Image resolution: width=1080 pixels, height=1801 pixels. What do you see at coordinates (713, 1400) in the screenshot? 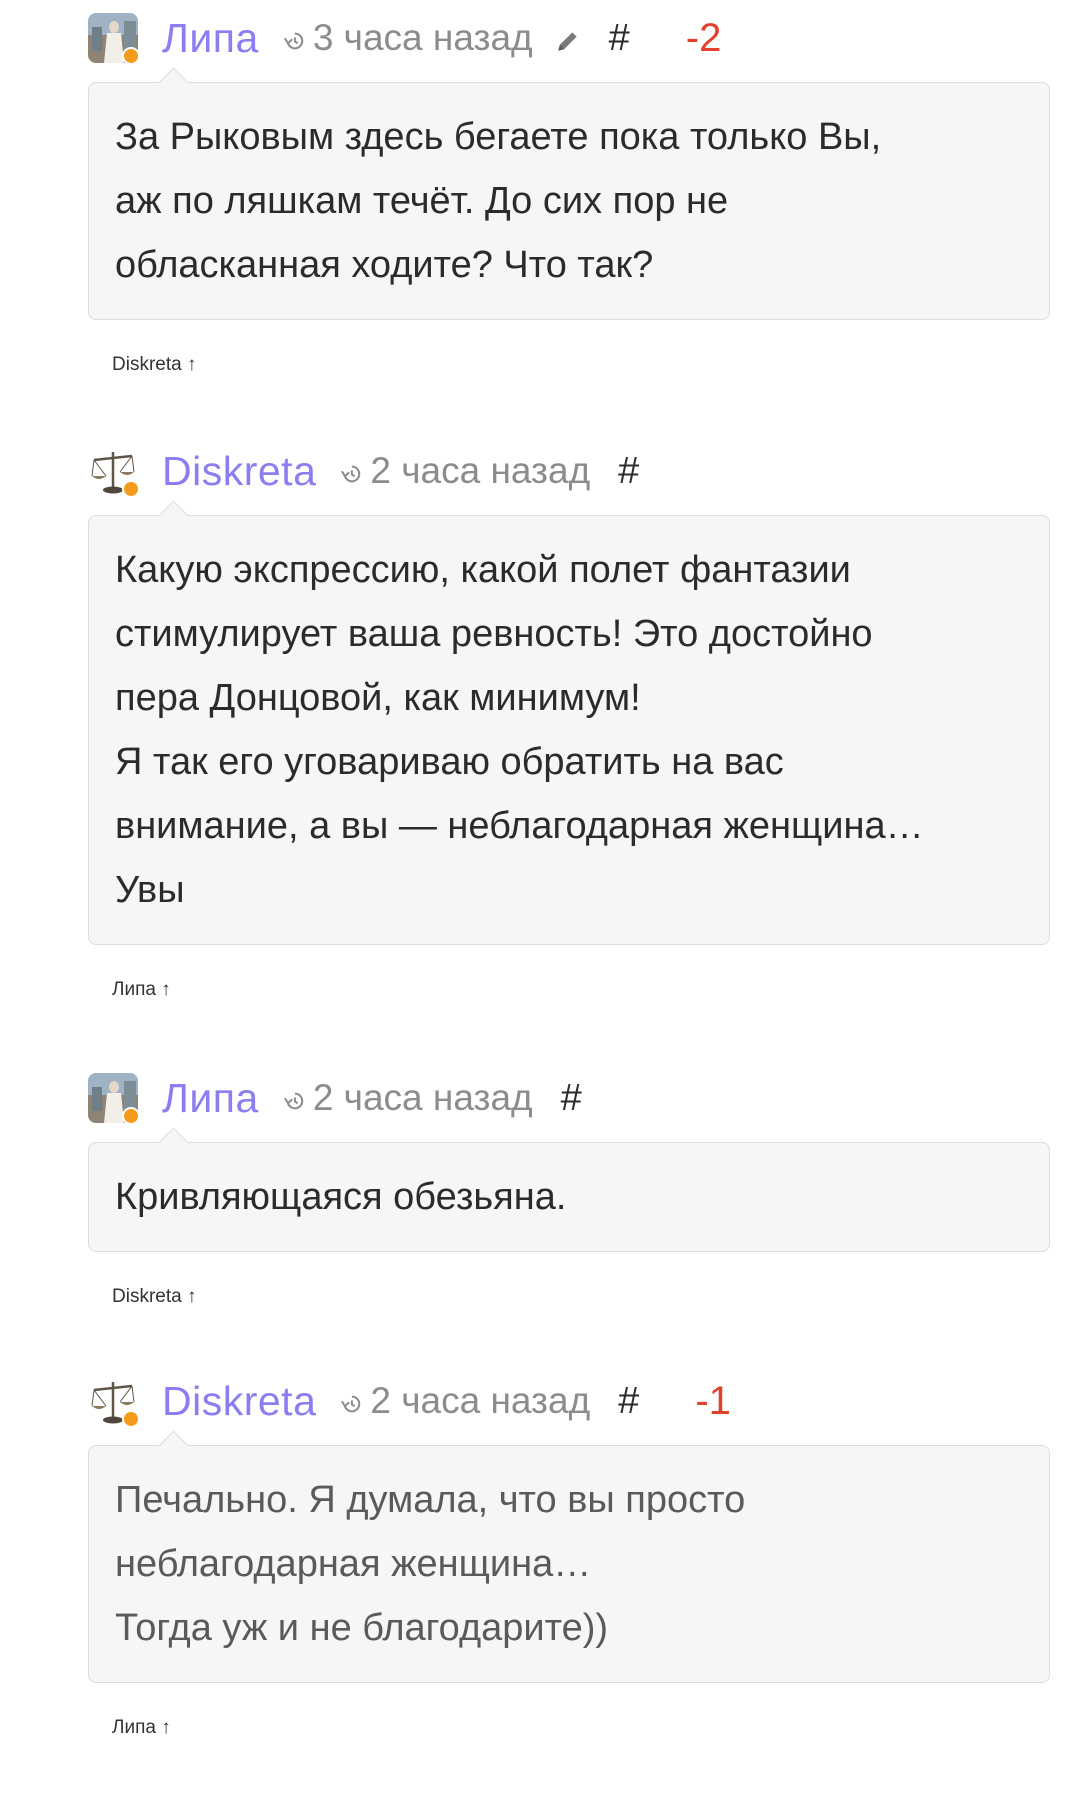
I see `comment-score: -1` at bounding box center [713, 1400].